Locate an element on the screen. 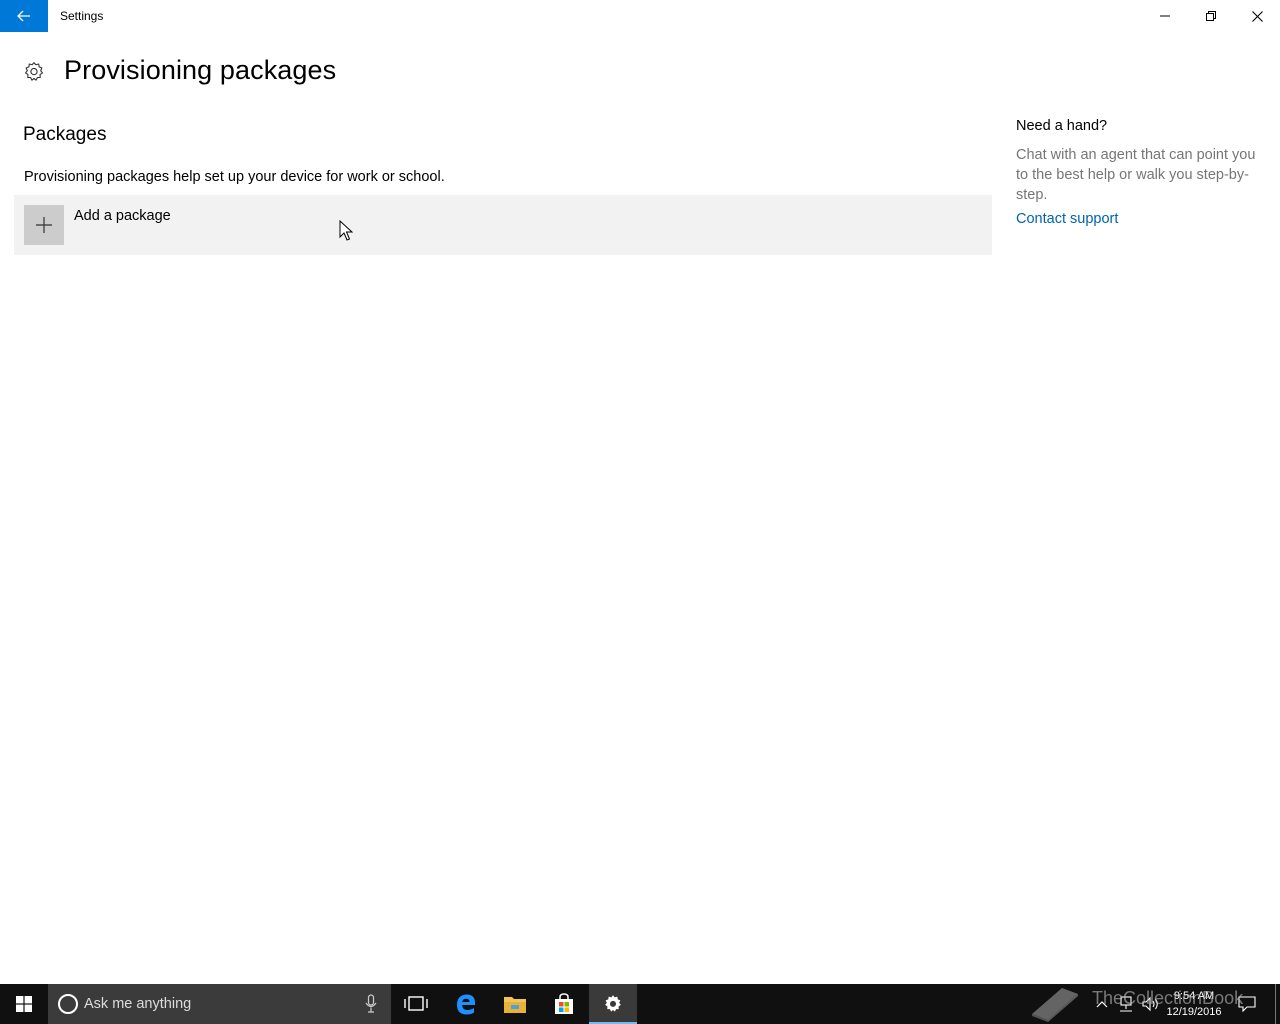  restore-icon is located at coordinates (1211, 16).